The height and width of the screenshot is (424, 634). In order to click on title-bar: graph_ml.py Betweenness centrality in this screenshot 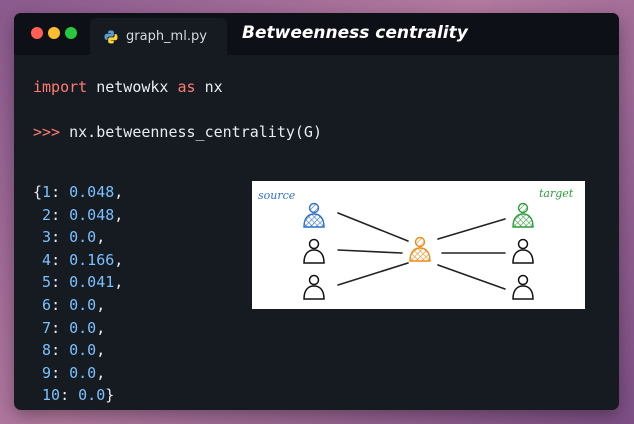, I will do `click(316, 34)`.